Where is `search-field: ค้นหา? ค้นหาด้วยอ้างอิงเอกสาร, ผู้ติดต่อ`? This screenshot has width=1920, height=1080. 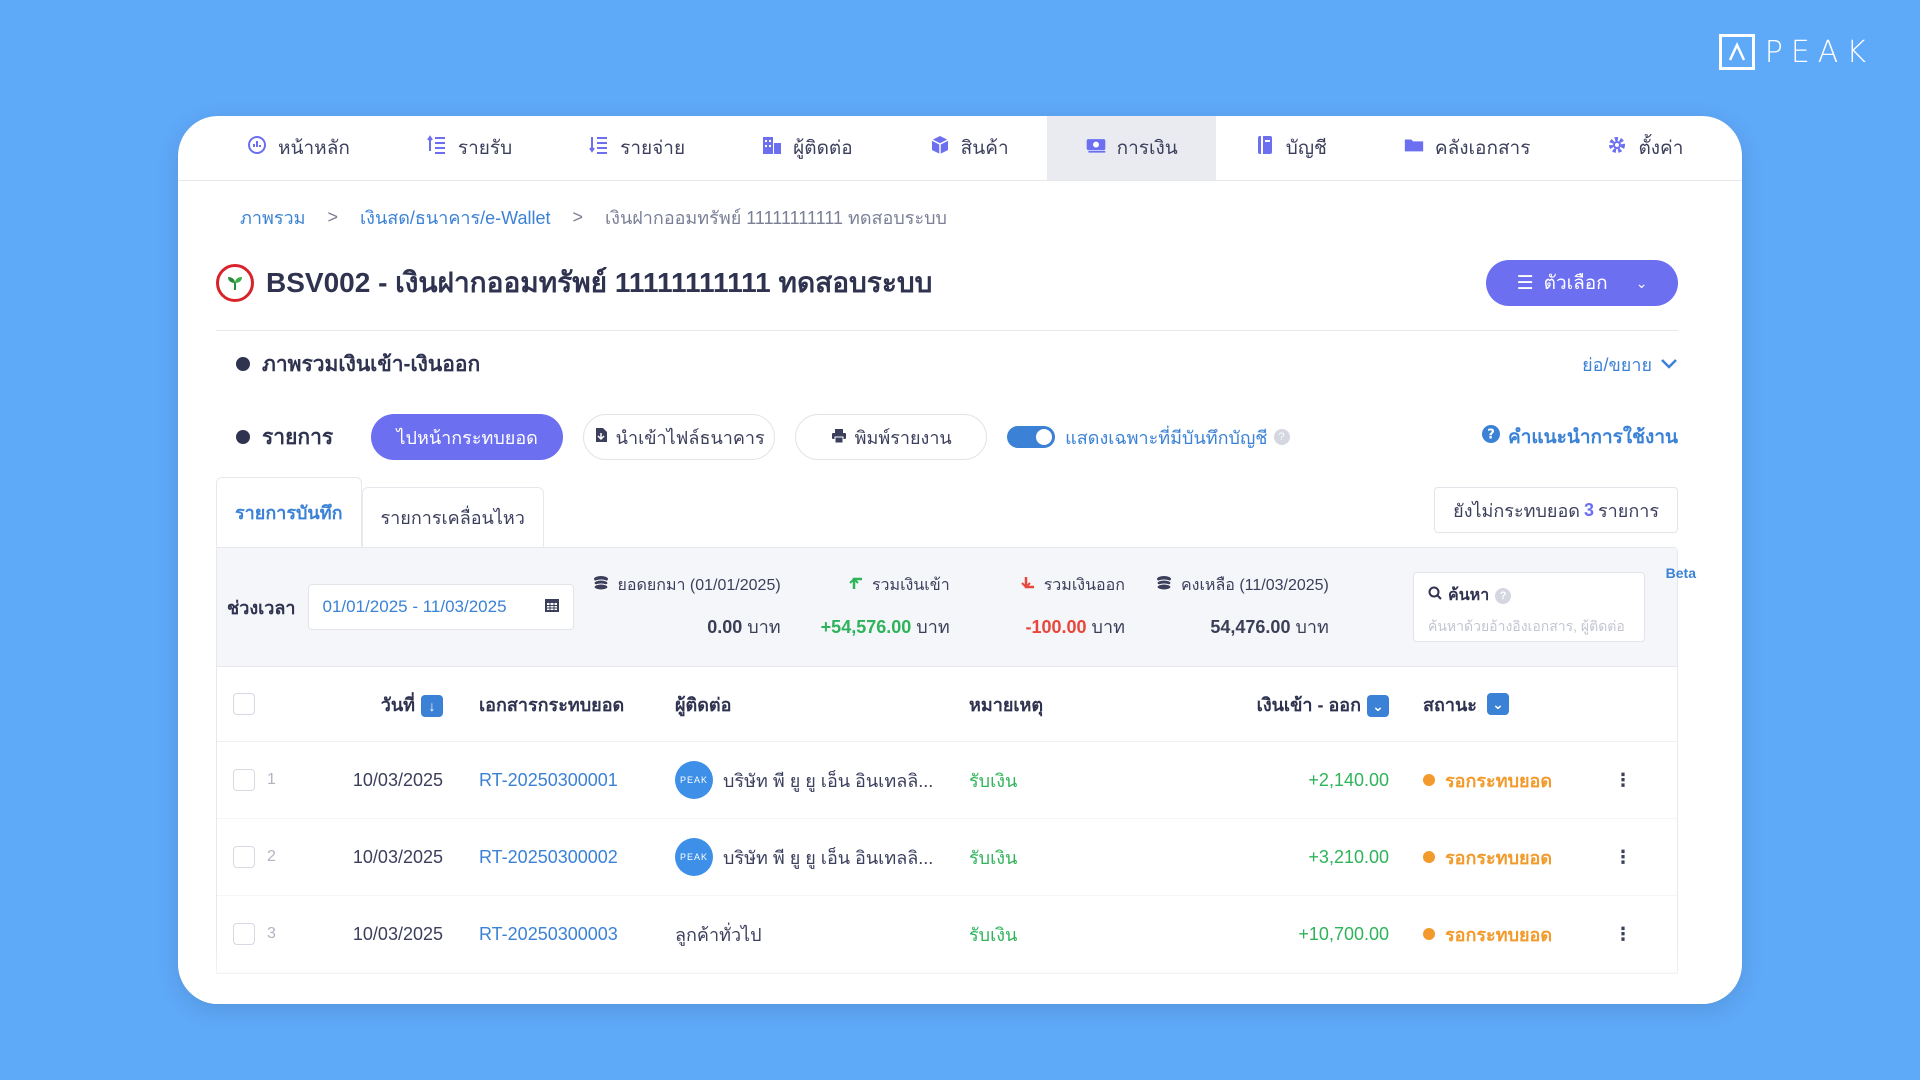
search-field: ค้นหา? ค้นหาด้วยอ้างอิงเอกสาร, ผู้ติดต่อ is located at coordinates (1529, 607).